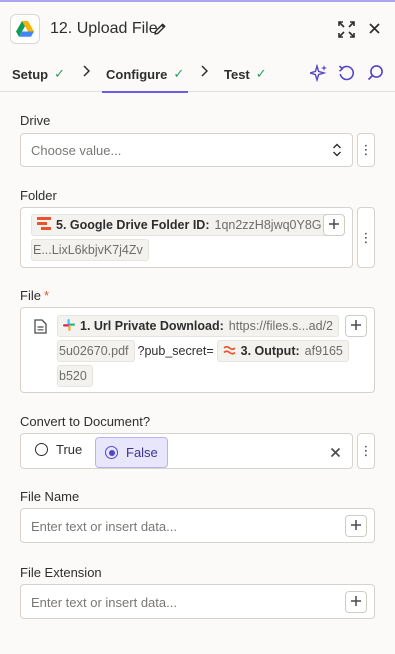 This screenshot has height=654, width=395. I want to click on drive-more-menu: ⋮, so click(366, 150).